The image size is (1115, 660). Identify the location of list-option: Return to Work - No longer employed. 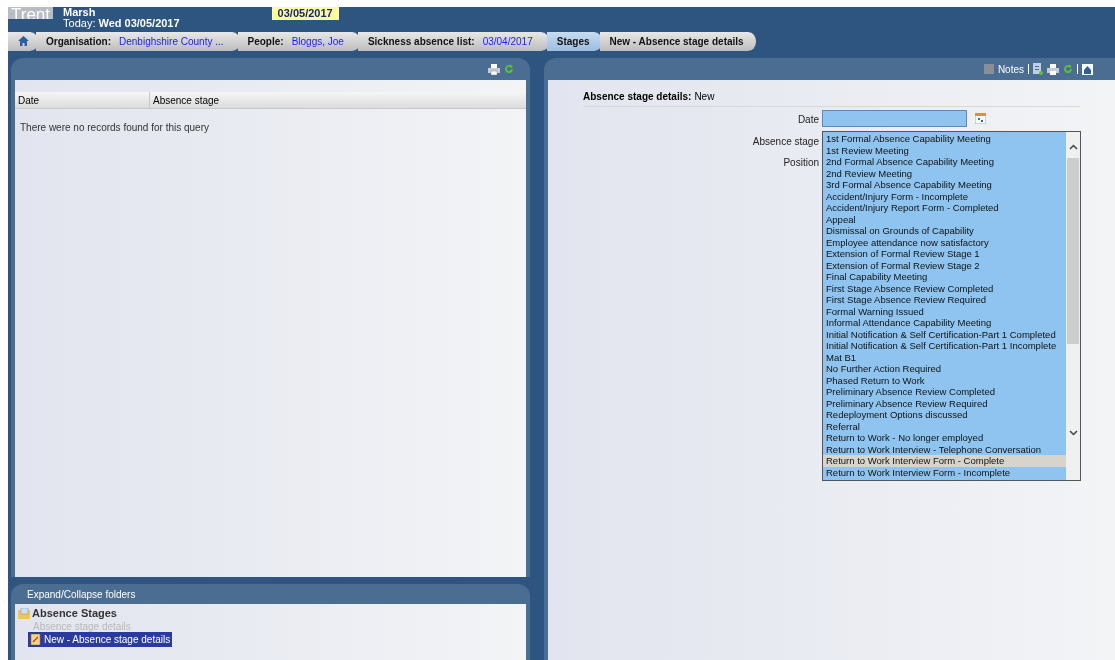
(945, 438).